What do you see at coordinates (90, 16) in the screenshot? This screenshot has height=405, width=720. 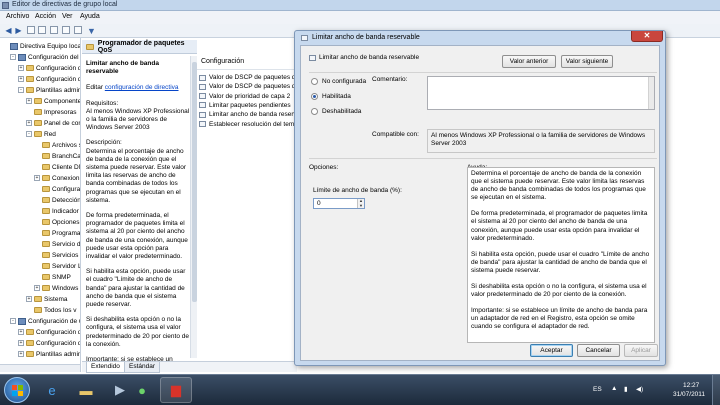 I see `menu-ayuda: Ayuda` at bounding box center [90, 16].